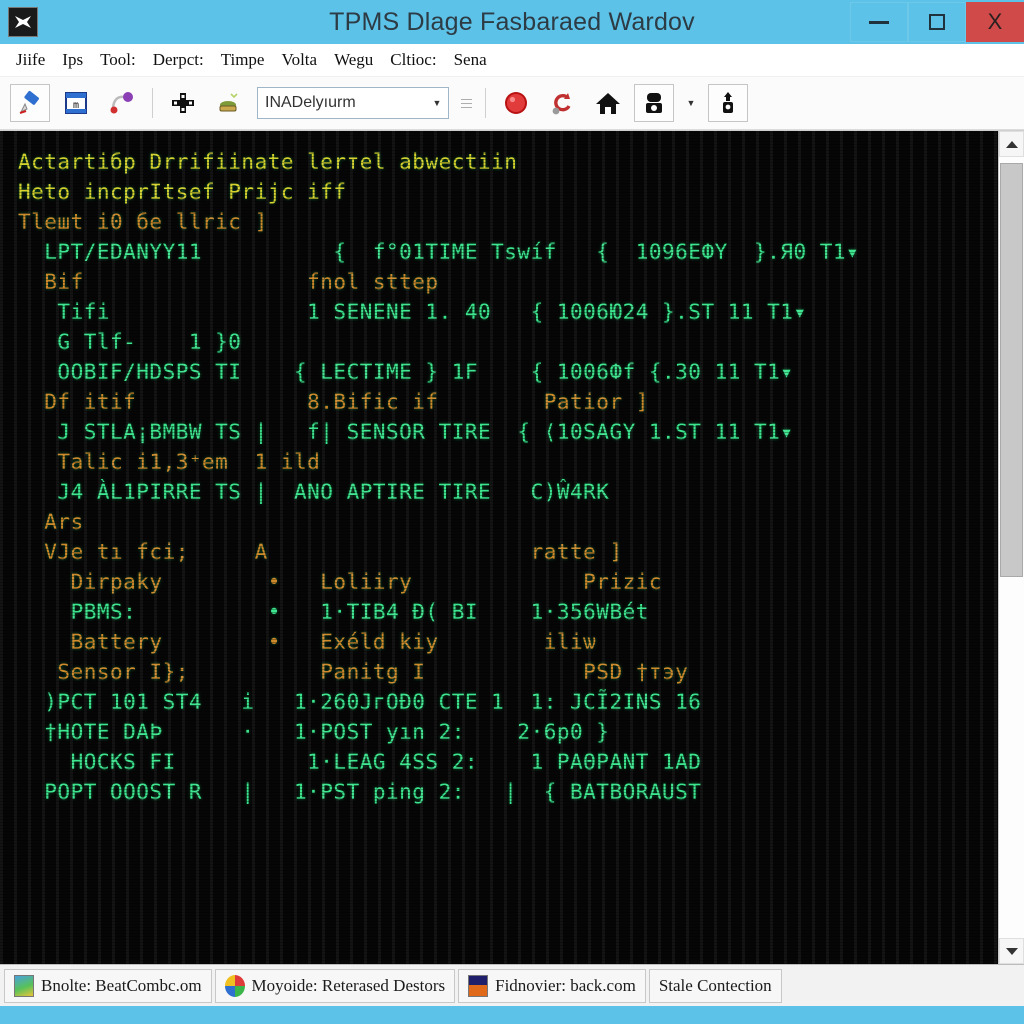 This screenshot has height=1024, width=1024. Describe the element at coordinates (169, 462) in the screenshot. I see `terminal-line: Talic i1,3⁺em 1 ild` at that location.